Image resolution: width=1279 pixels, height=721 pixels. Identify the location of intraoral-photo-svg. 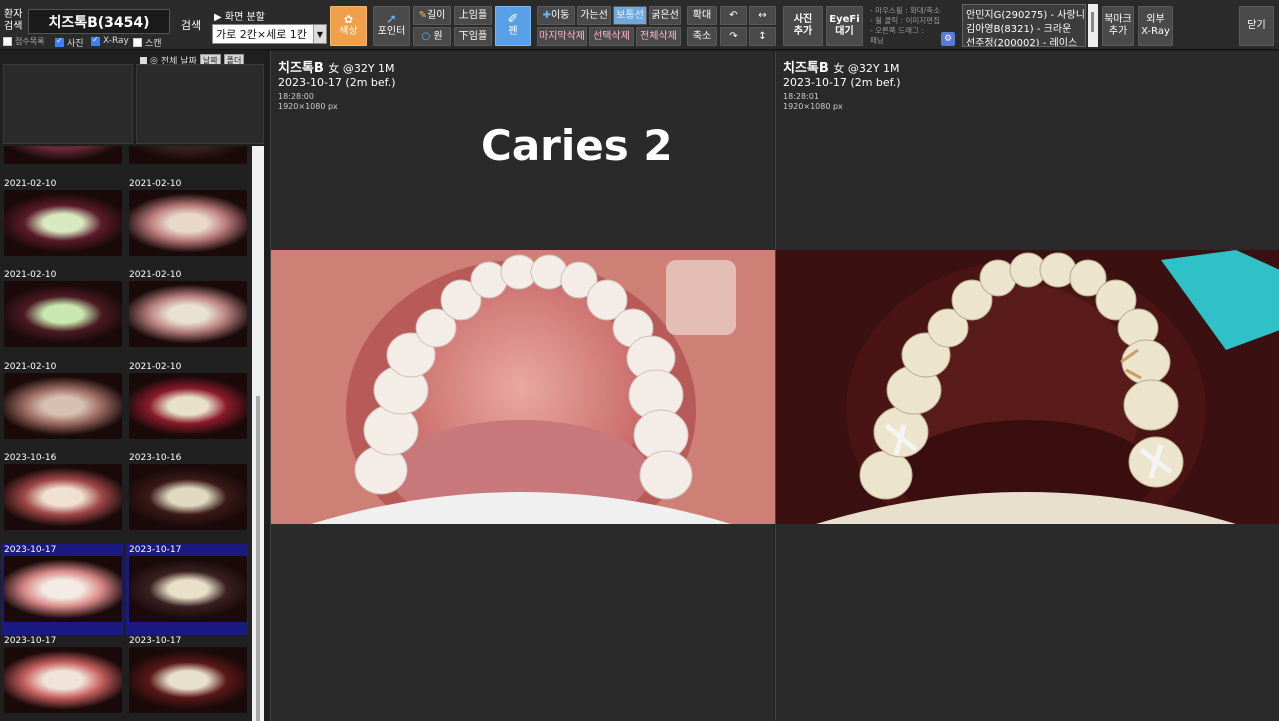
(523, 387).